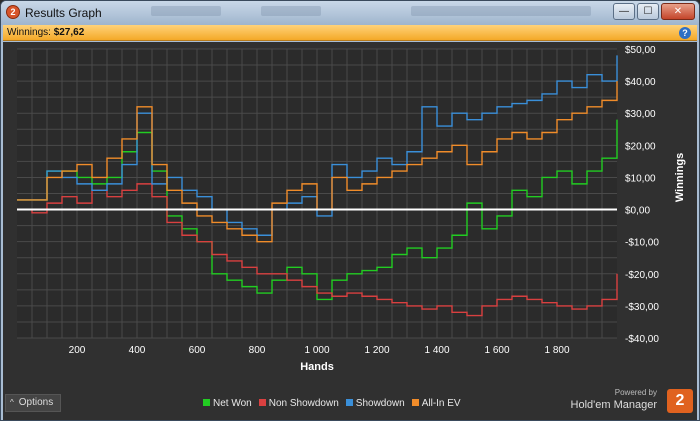  I want to click on y-tick-label: $20,00, so click(640, 146).